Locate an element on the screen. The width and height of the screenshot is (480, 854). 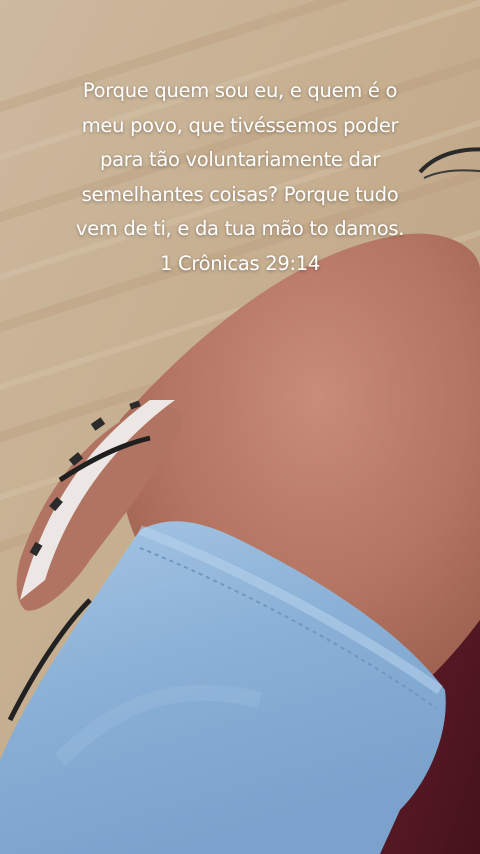
verse-line: vem de ti, e da tua mão to damos. is located at coordinates (240, 229).